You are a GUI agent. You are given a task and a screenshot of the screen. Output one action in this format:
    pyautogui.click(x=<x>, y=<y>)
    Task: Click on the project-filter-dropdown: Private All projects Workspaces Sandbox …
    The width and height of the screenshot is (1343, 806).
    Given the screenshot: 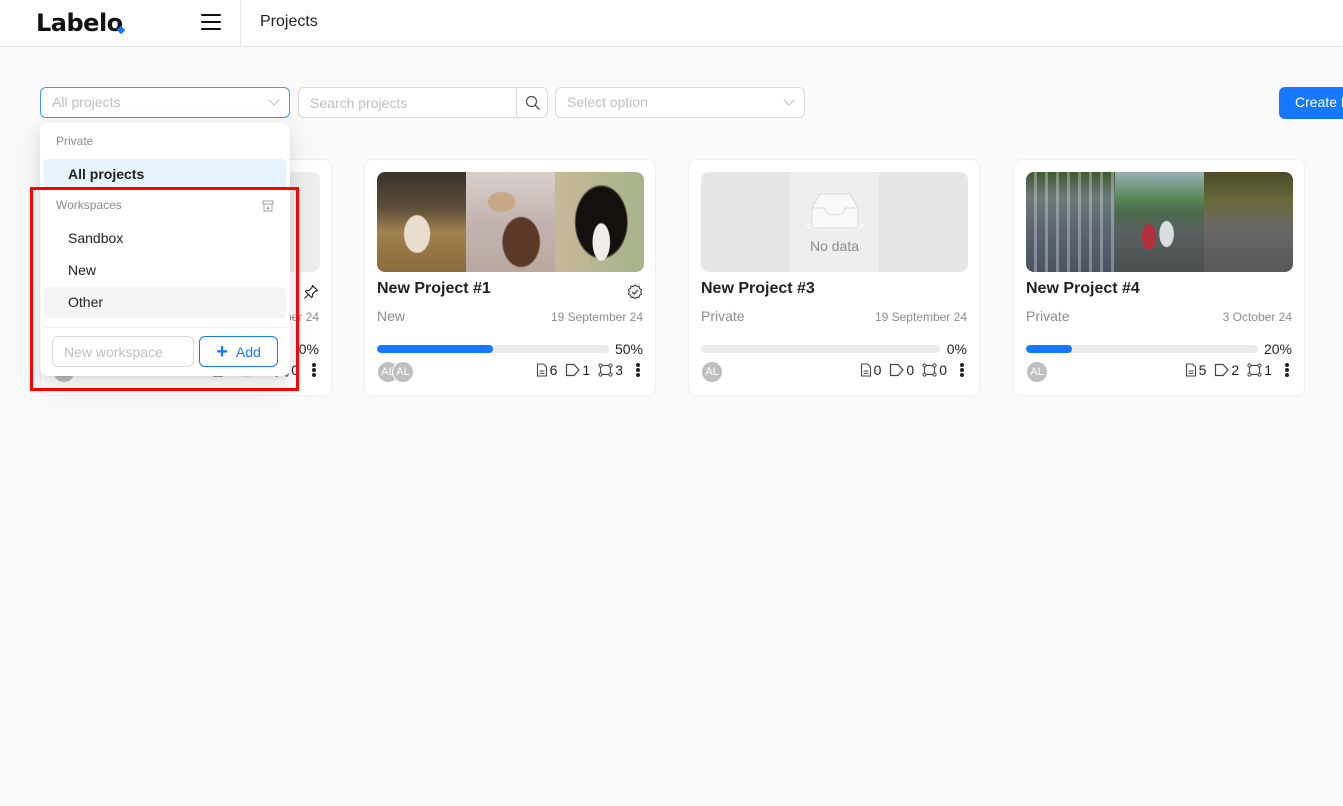 What is the action you would take?
    pyautogui.click(x=165, y=249)
    